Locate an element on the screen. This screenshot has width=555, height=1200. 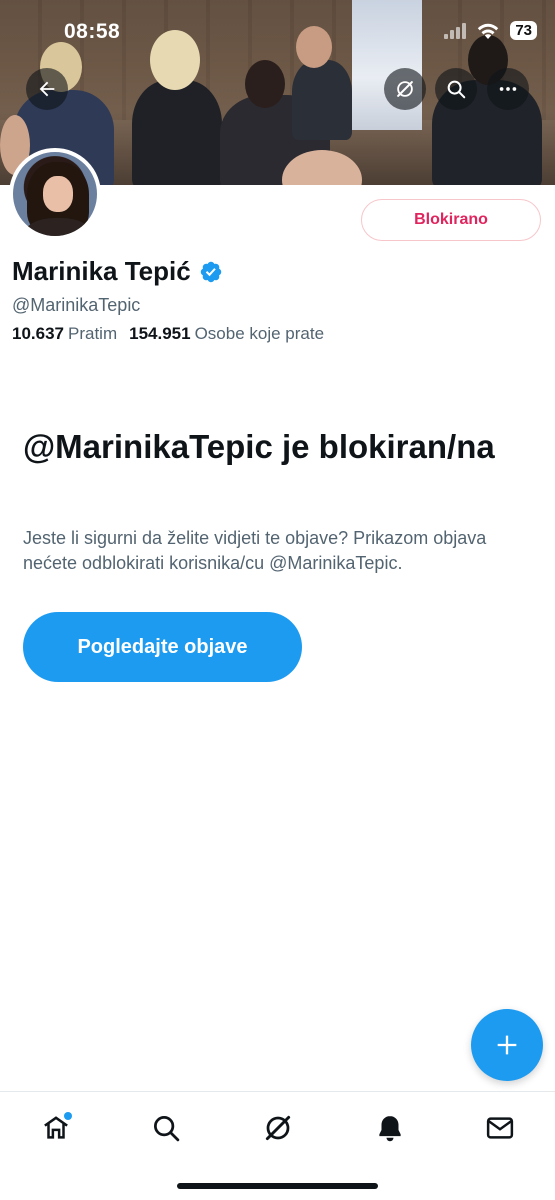
compose-fab-button is located at coordinates (507, 1045).